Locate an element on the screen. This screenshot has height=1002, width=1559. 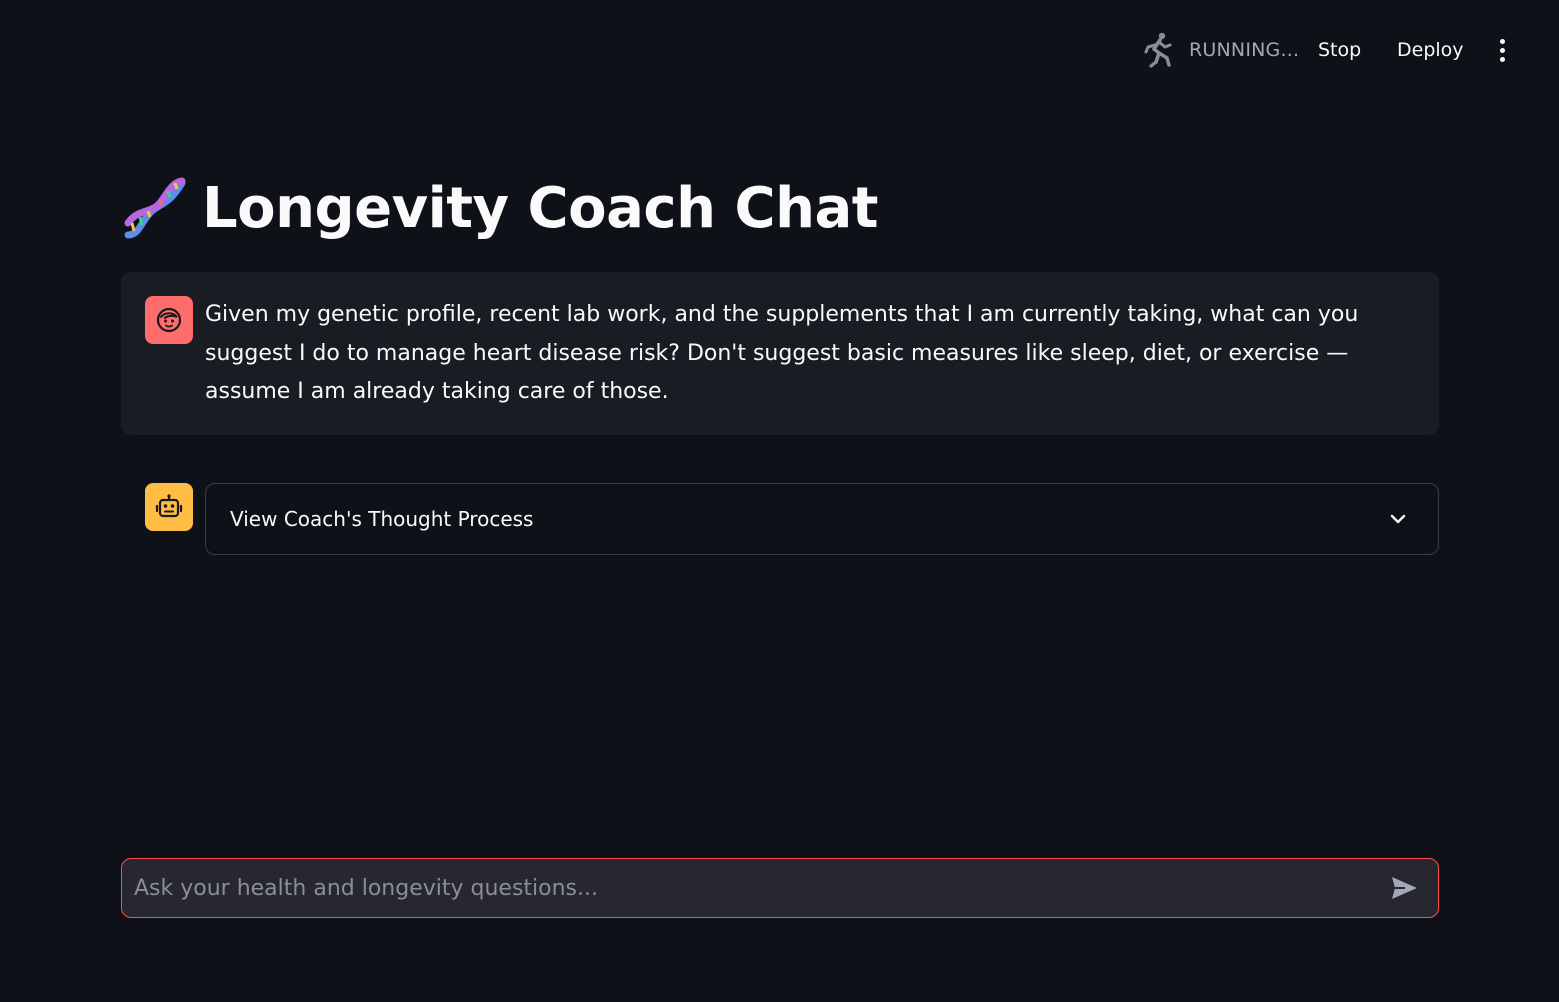
send-icon is located at coordinates (1404, 888).